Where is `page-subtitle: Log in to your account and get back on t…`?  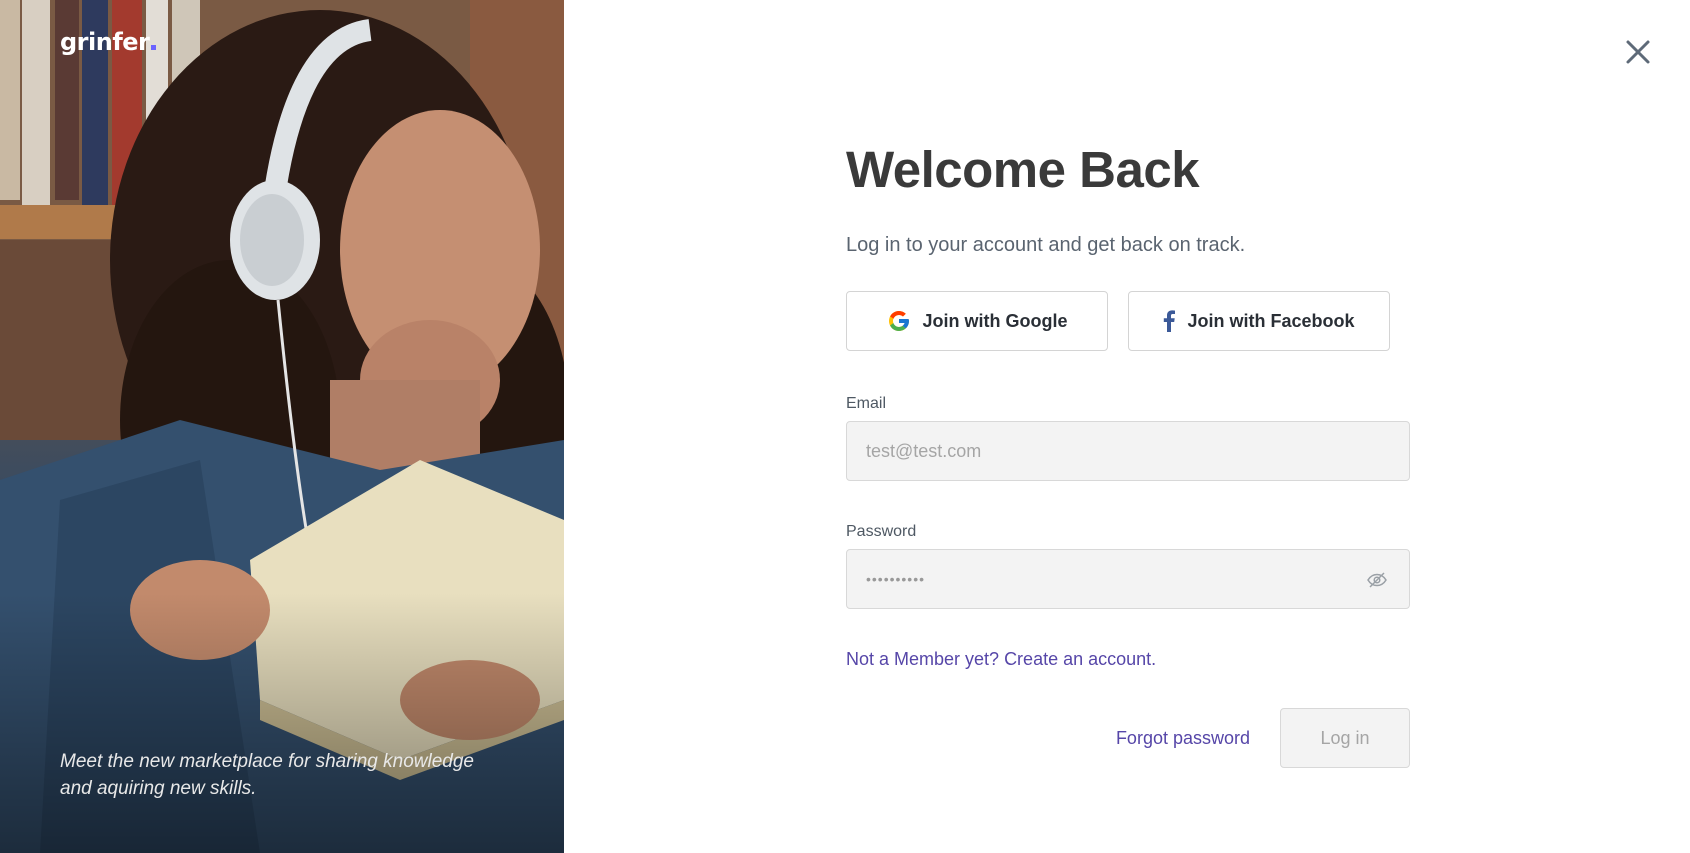
page-subtitle: Log in to your account and get back on t… is located at coordinates (1046, 245).